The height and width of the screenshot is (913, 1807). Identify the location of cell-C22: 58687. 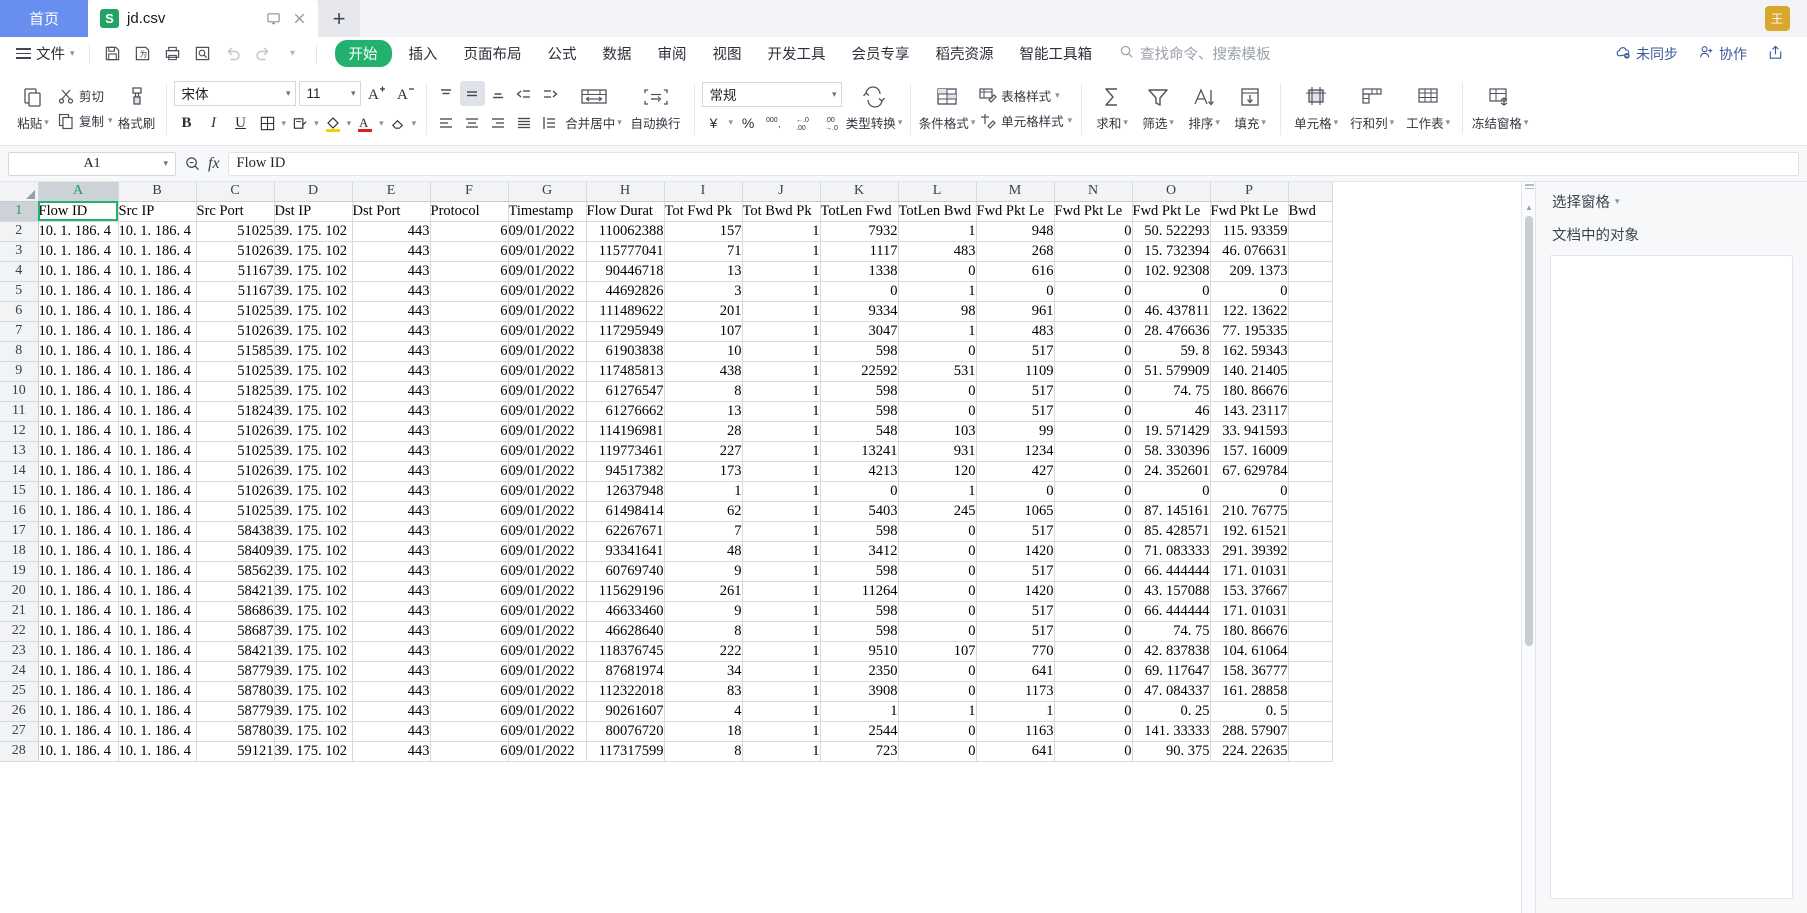
(235, 631).